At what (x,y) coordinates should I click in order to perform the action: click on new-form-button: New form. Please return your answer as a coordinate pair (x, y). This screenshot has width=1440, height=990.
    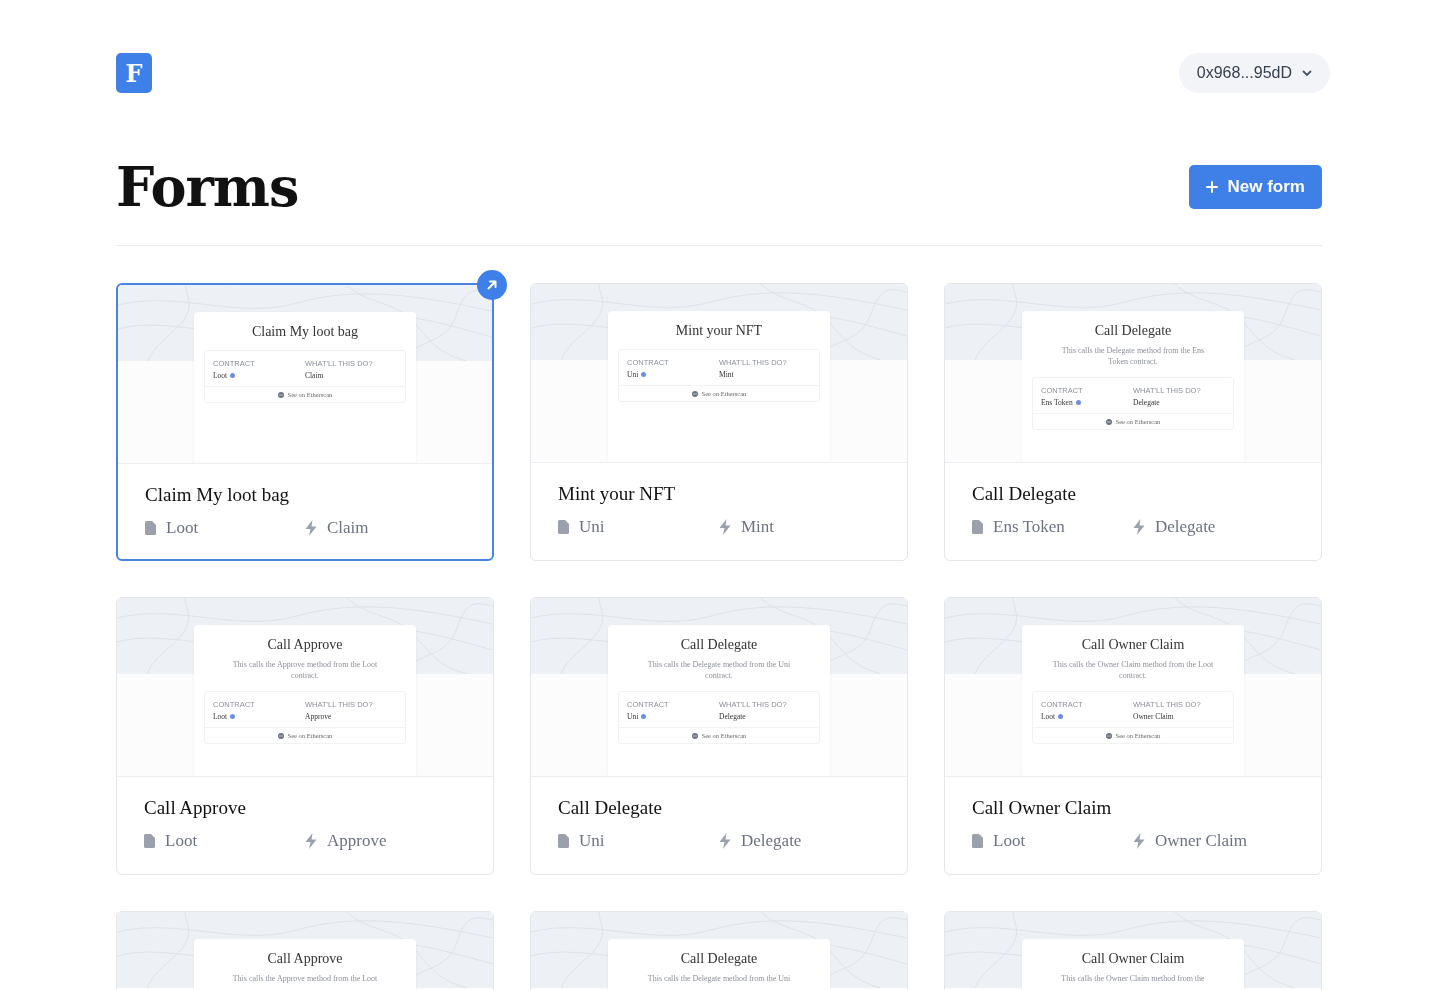
    Looking at the image, I should click on (1255, 187).